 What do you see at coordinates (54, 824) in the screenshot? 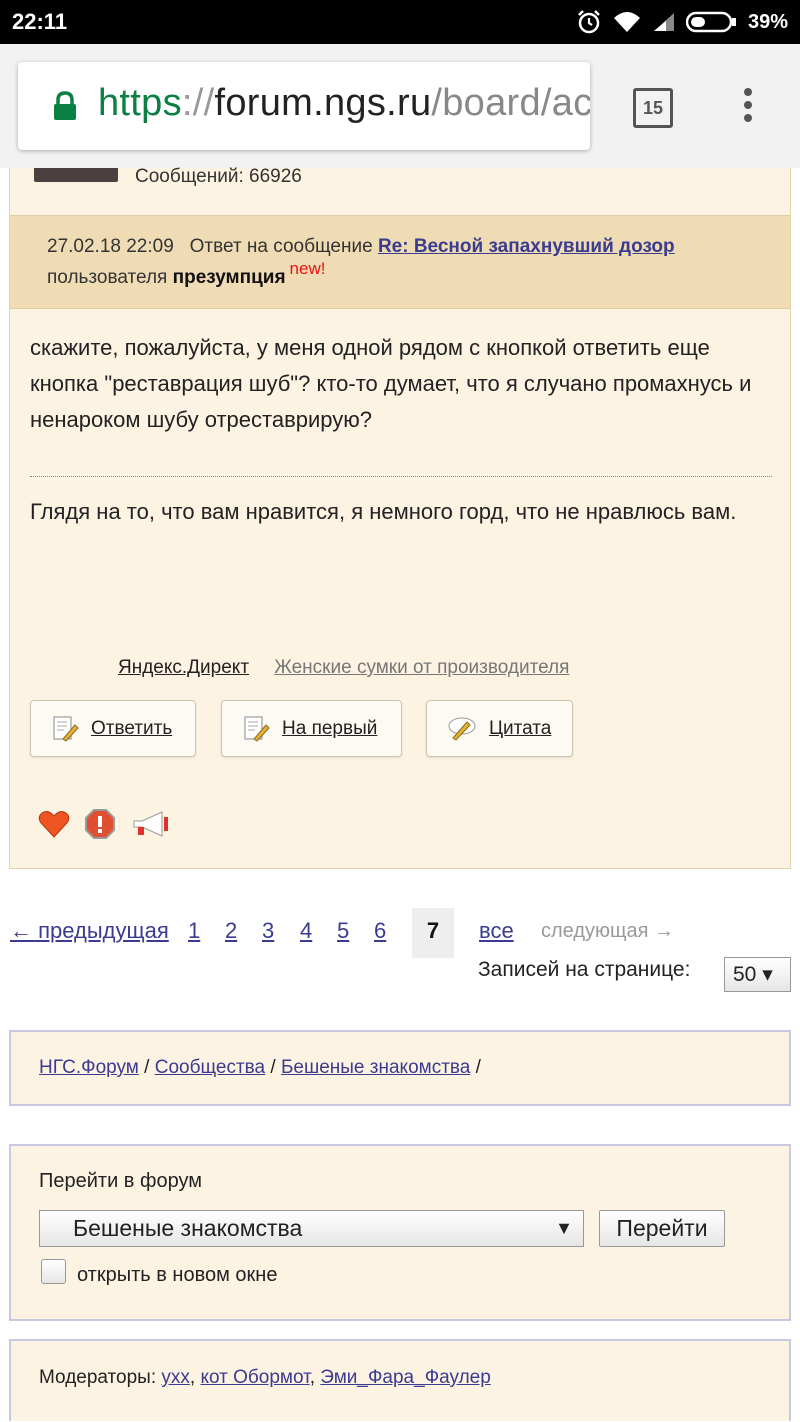
I see `heart-icon` at bounding box center [54, 824].